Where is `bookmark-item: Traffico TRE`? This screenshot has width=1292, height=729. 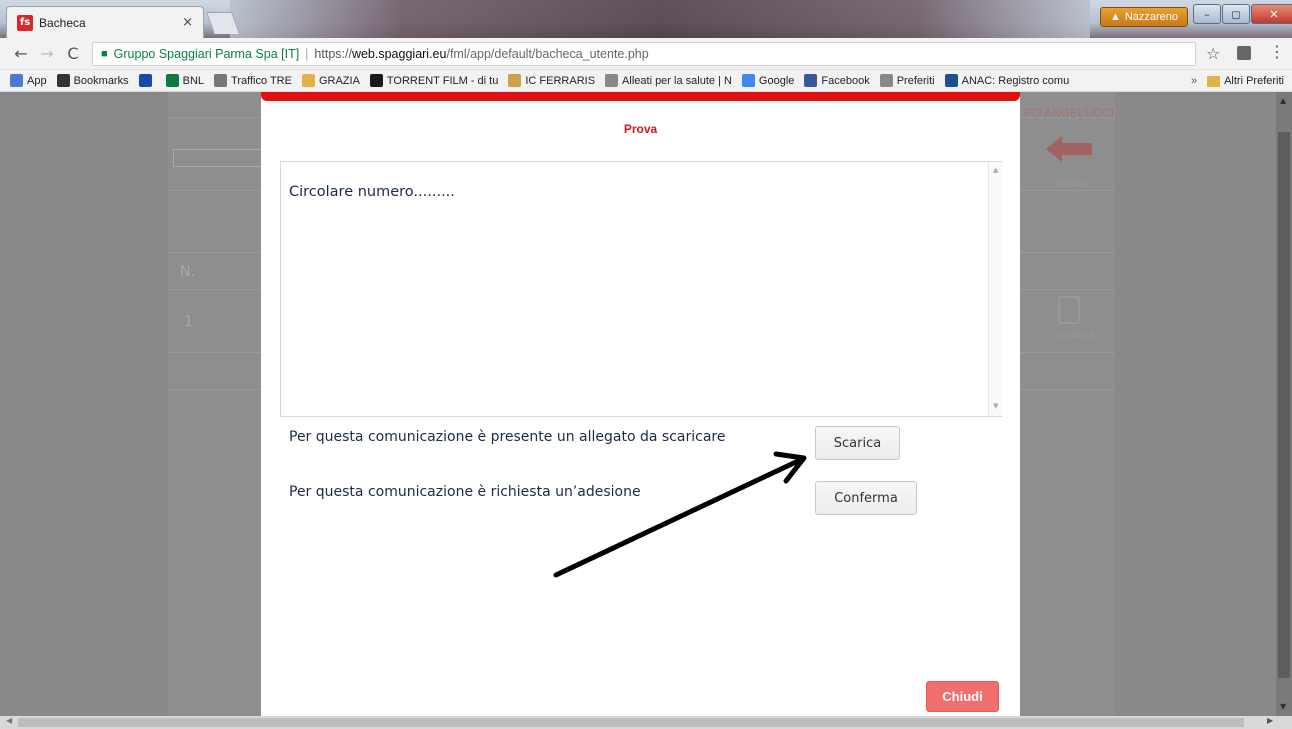
bookmark-item: Traffico TRE is located at coordinates (253, 80).